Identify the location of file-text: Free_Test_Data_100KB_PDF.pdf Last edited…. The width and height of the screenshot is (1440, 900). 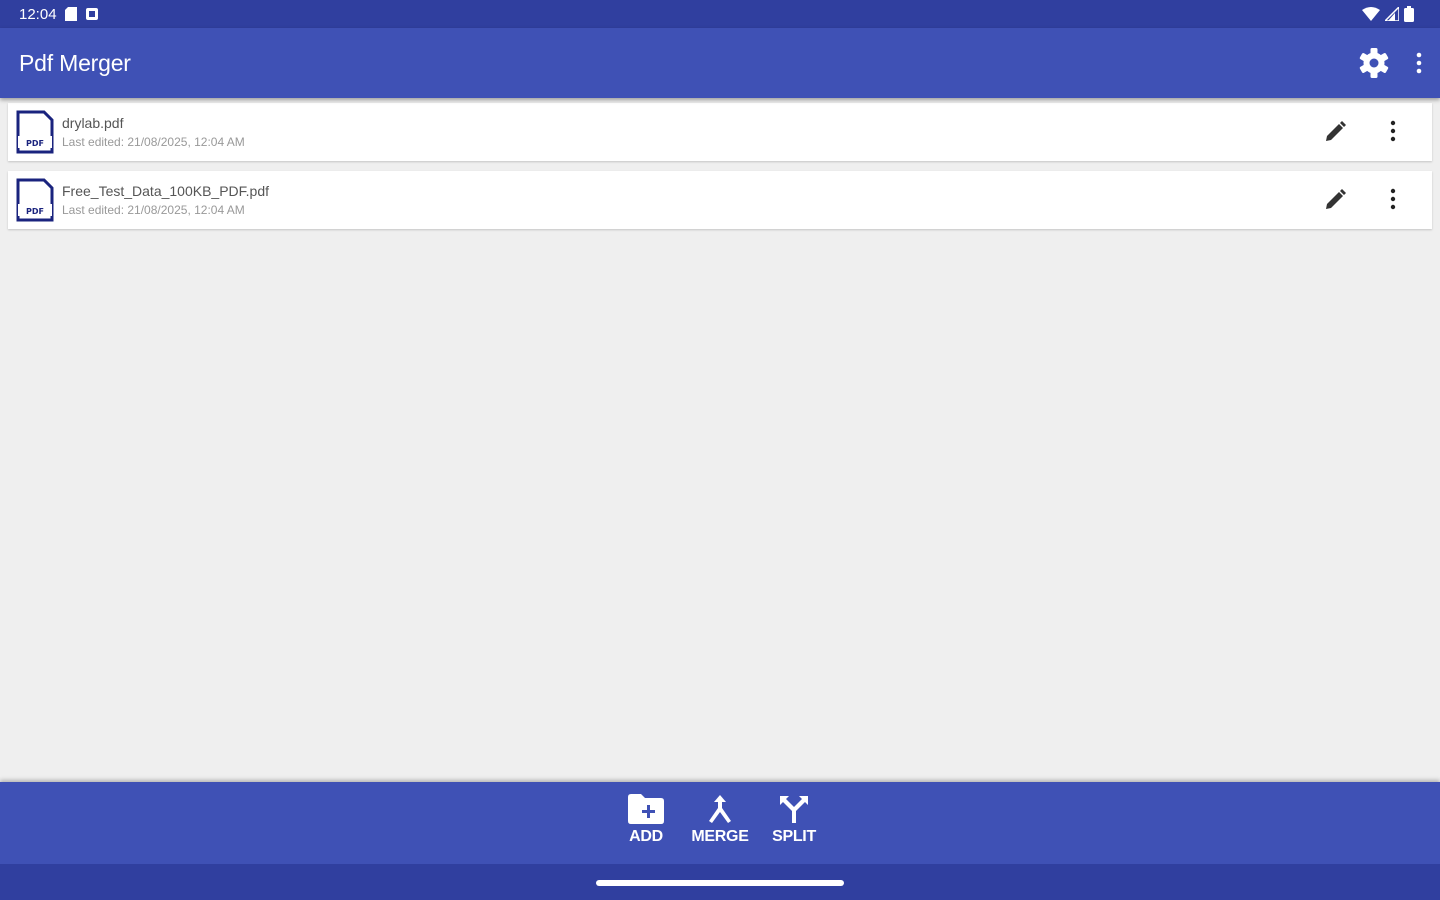
(165, 200).